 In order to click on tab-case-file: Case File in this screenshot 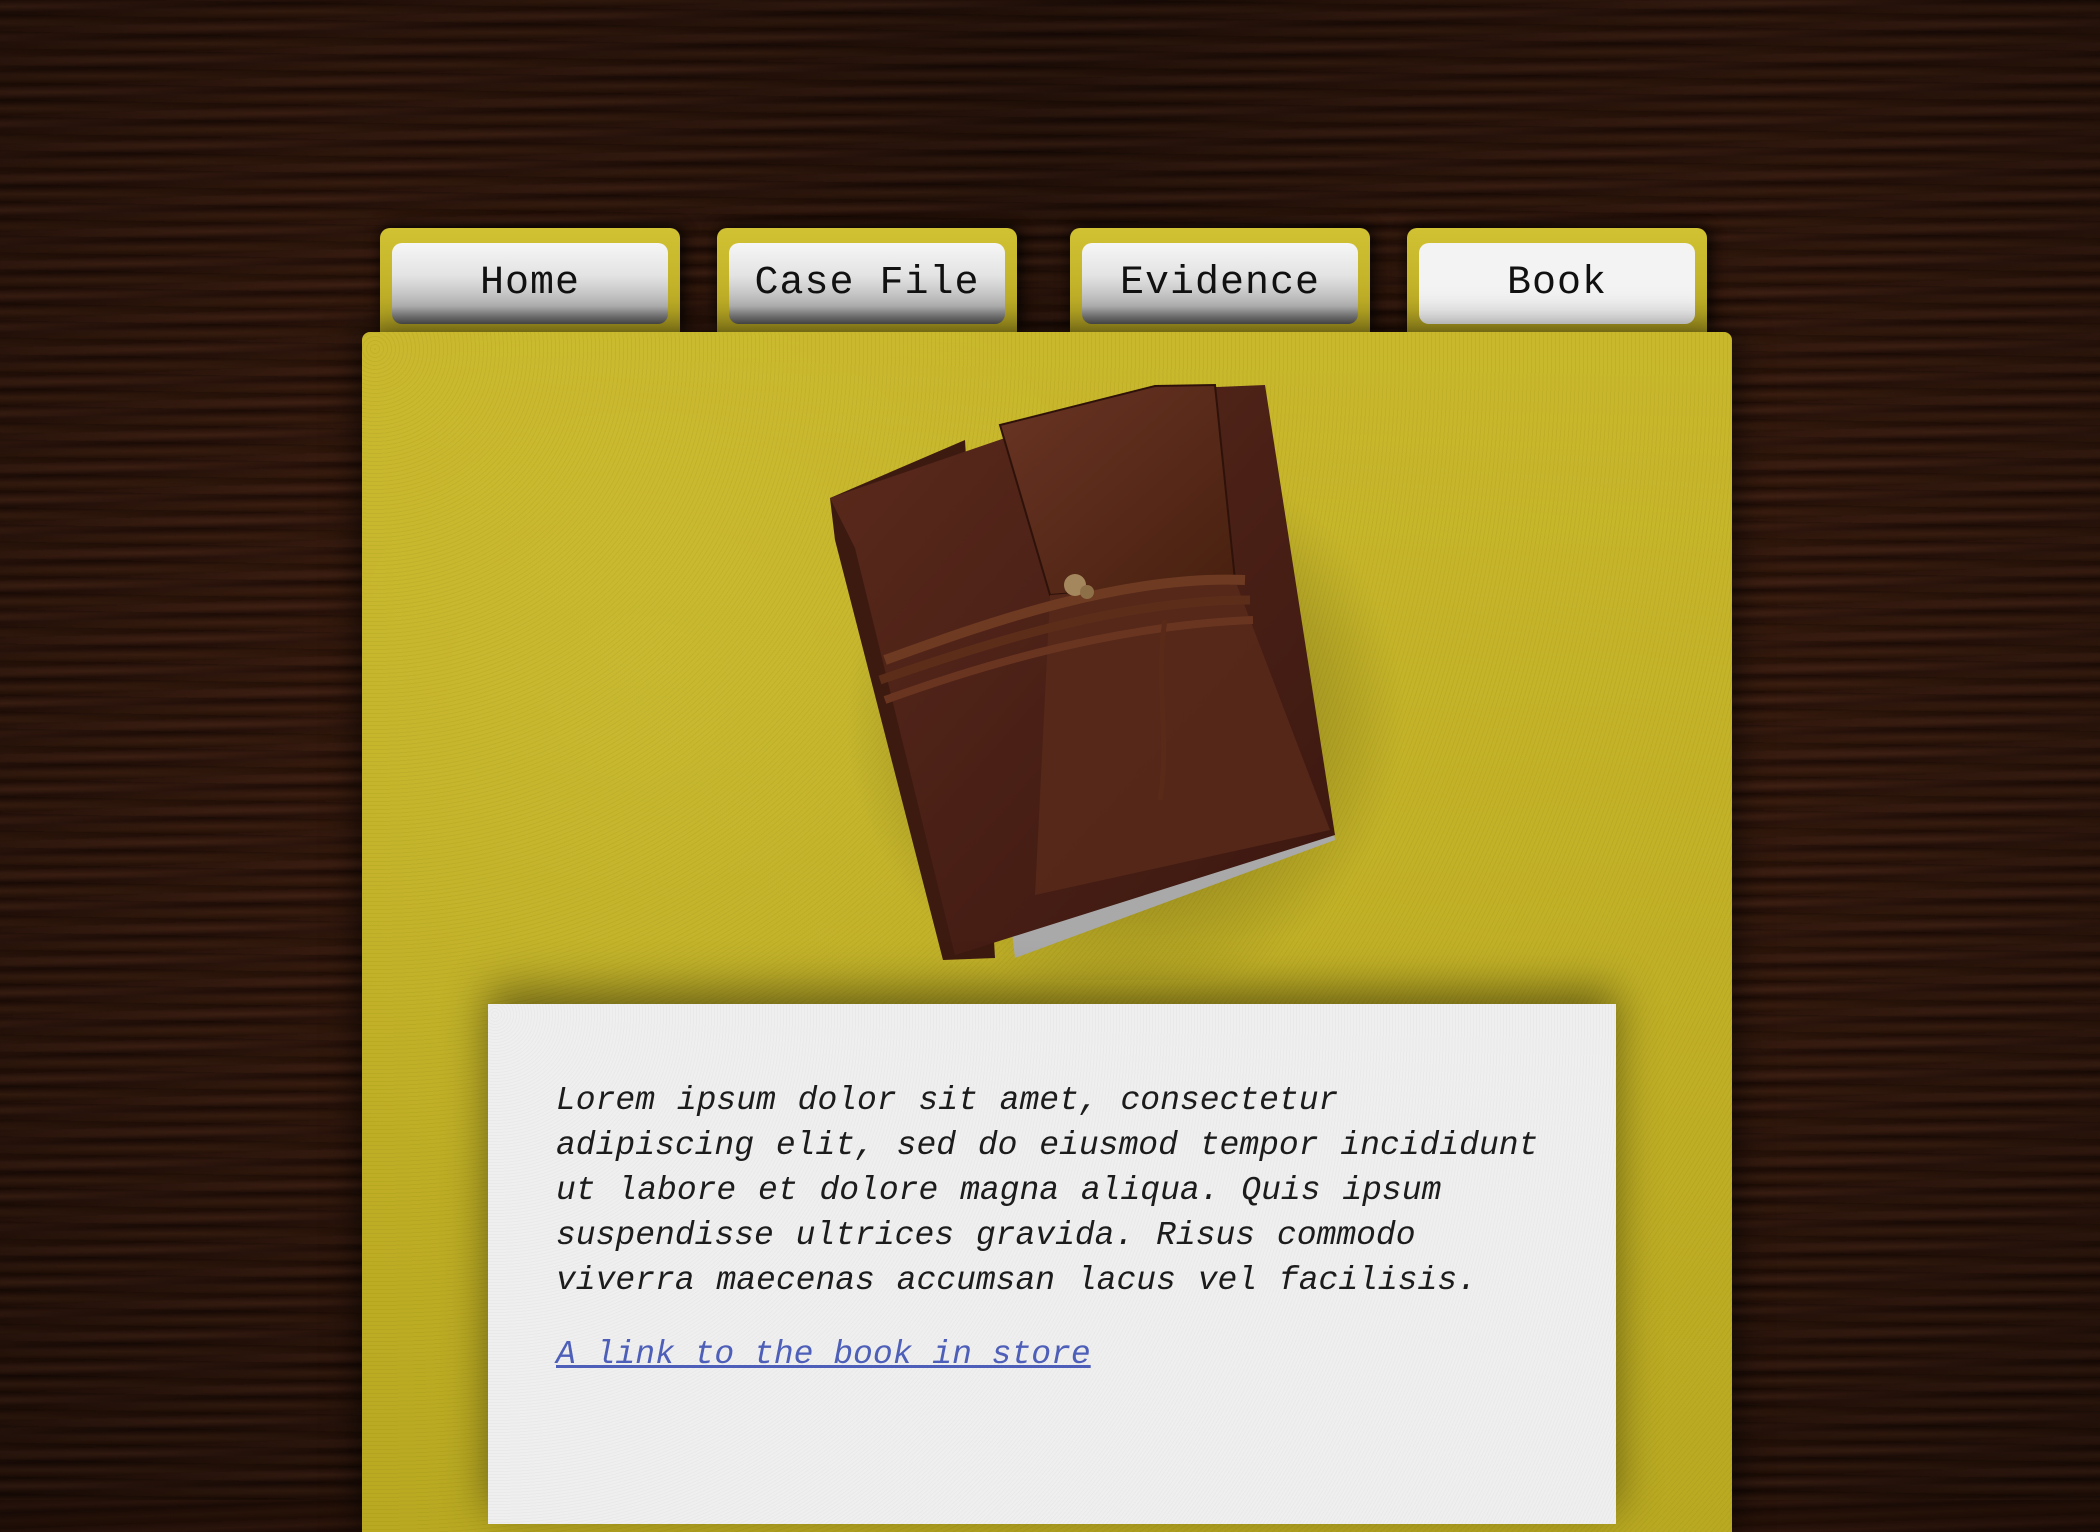, I will do `click(867, 283)`.